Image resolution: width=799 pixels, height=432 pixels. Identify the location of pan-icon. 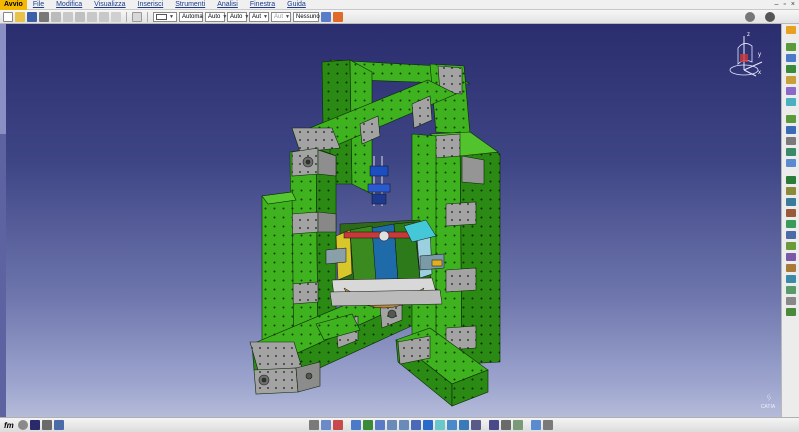
(368, 425).